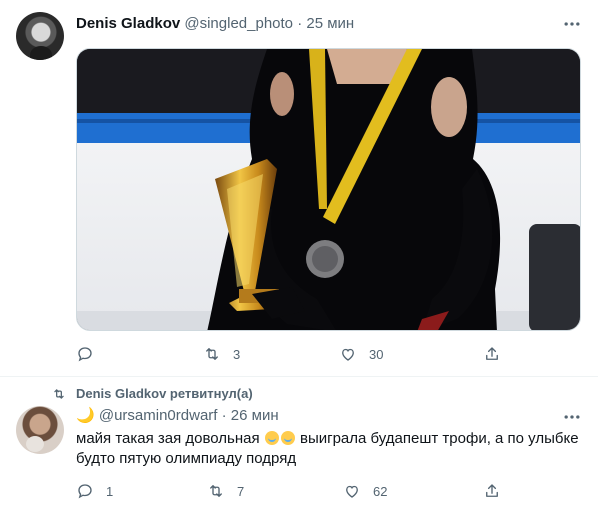  I want to click on tweet-header: Denis Gladkov @singled_photo · 25 мин, so click(215, 24).